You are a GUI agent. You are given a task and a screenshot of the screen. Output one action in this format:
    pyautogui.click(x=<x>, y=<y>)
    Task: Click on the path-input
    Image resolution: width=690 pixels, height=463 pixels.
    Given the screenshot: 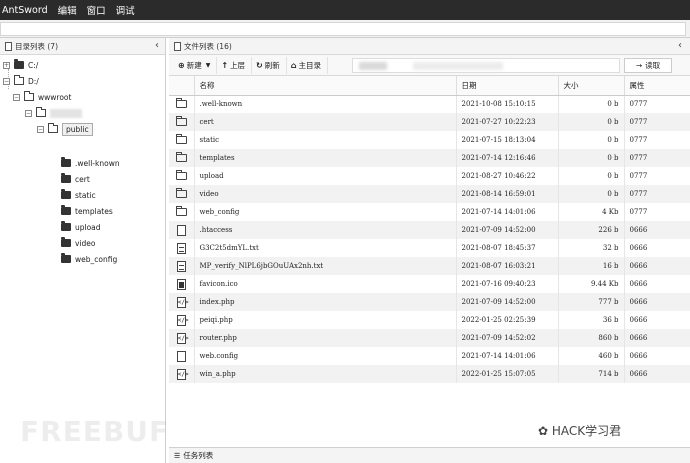 What is the action you would take?
    pyautogui.click(x=486, y=65)
    